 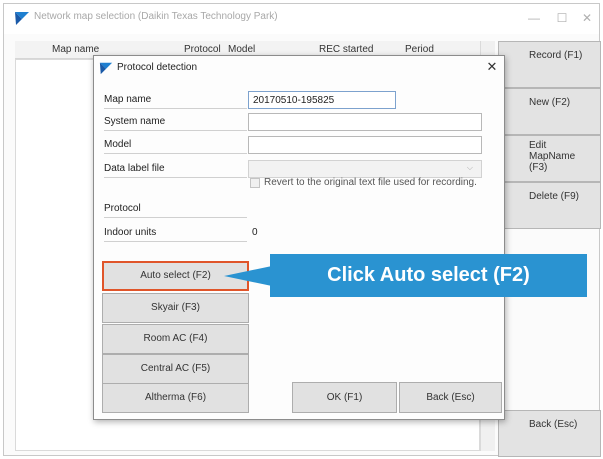 I want to click on map-name-input: 20170510-195825, so click(x=322, y=100).